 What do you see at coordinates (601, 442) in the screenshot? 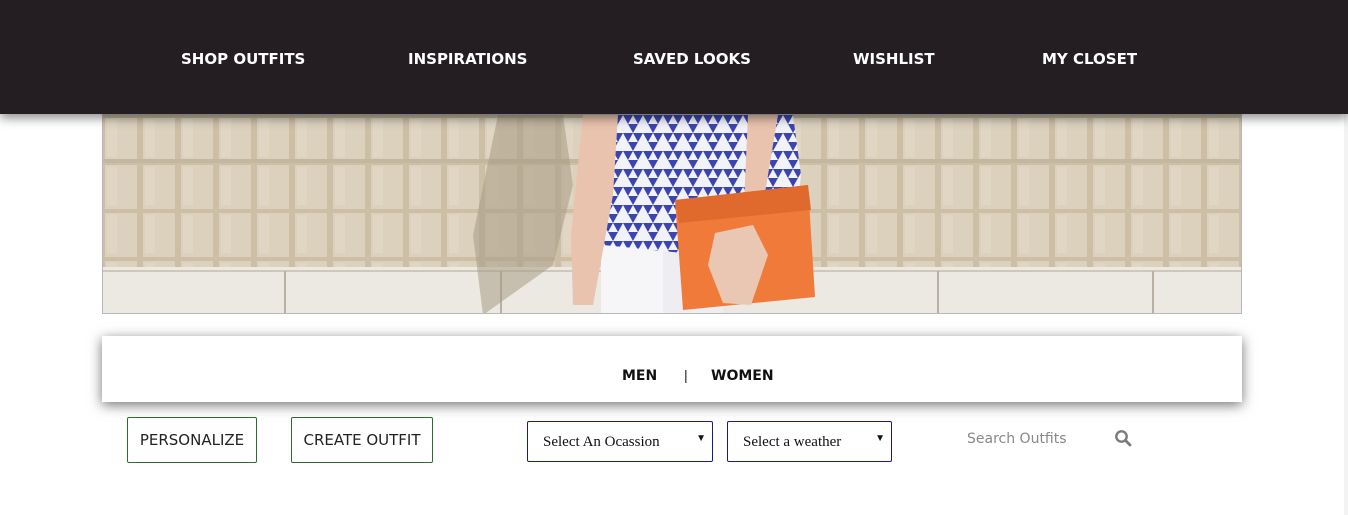
I see `occasion-select-value: Select An Ocassion` at bounding box center [601, 442].